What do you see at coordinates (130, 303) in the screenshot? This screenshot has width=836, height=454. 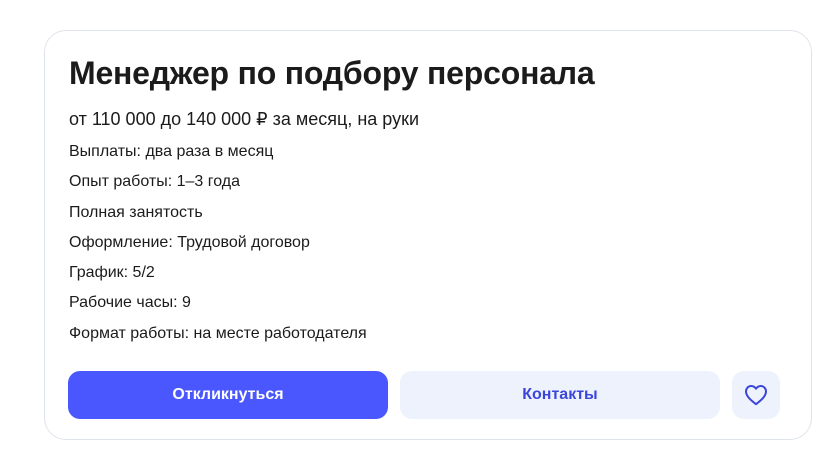 I see `detail-hours: Рабочие часы: 9` at bounding box center [130, 303].